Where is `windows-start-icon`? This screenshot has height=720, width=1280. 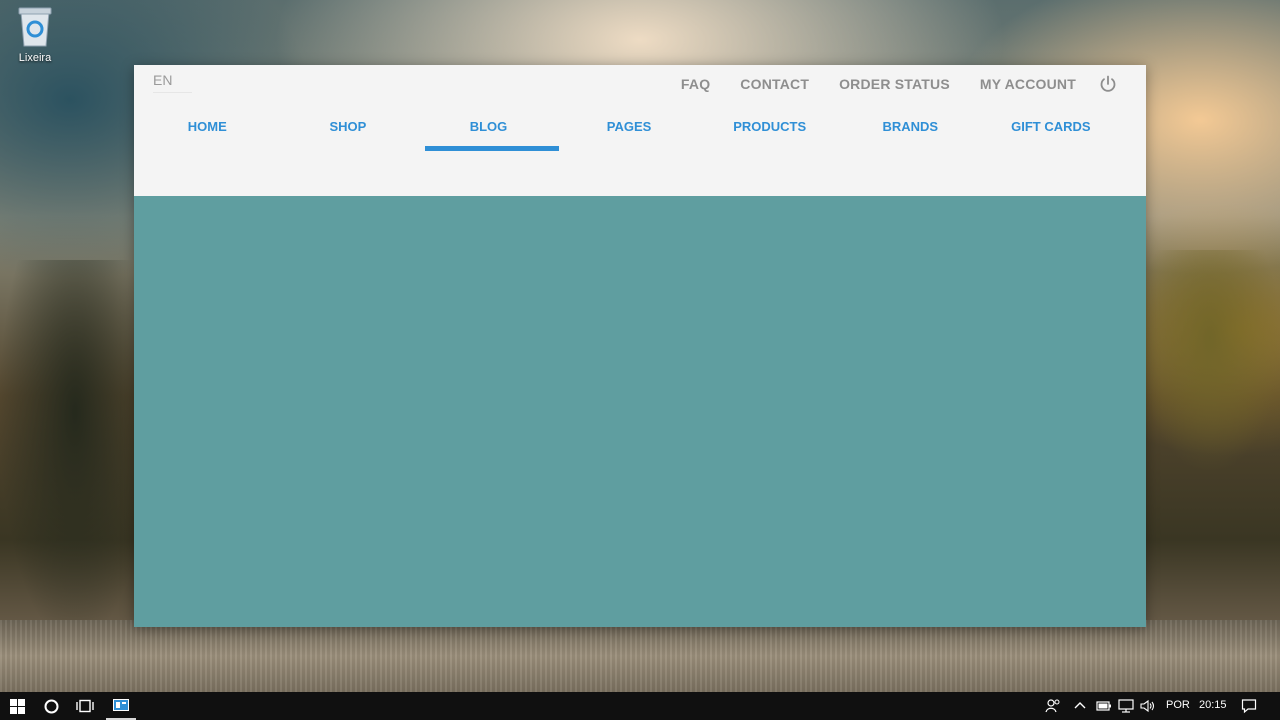
windows-start-icon is located at coordinates (17, 706).